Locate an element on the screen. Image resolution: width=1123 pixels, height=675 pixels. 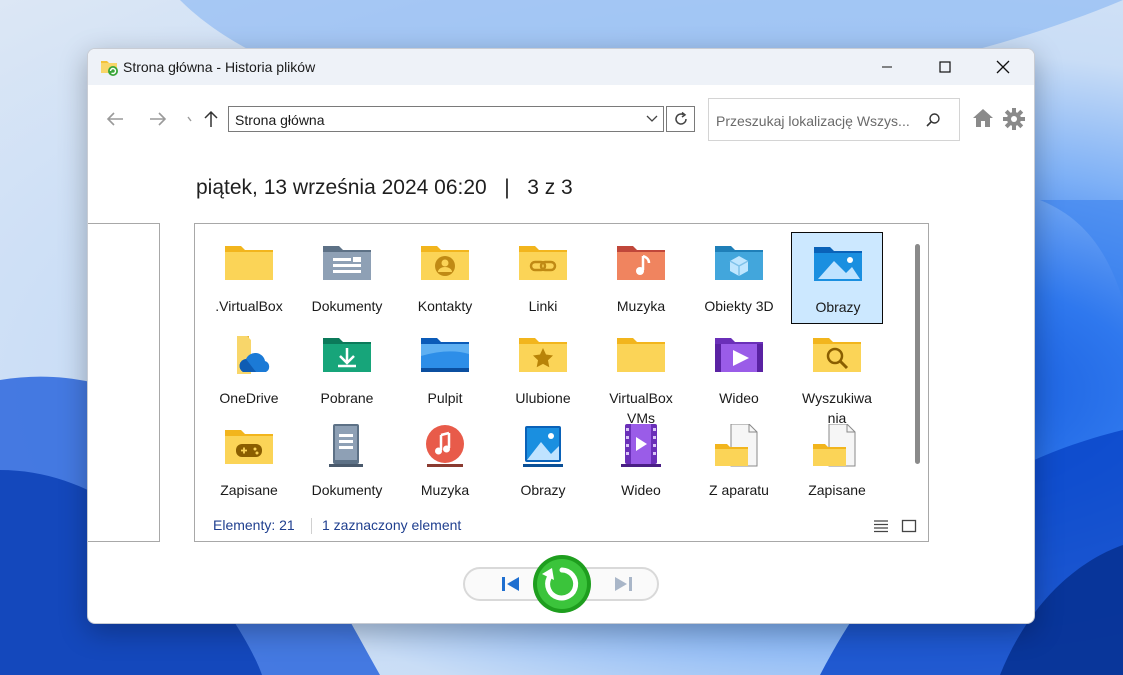
file-item-label: Obiekty 3D is located at coordinates (739, 306).